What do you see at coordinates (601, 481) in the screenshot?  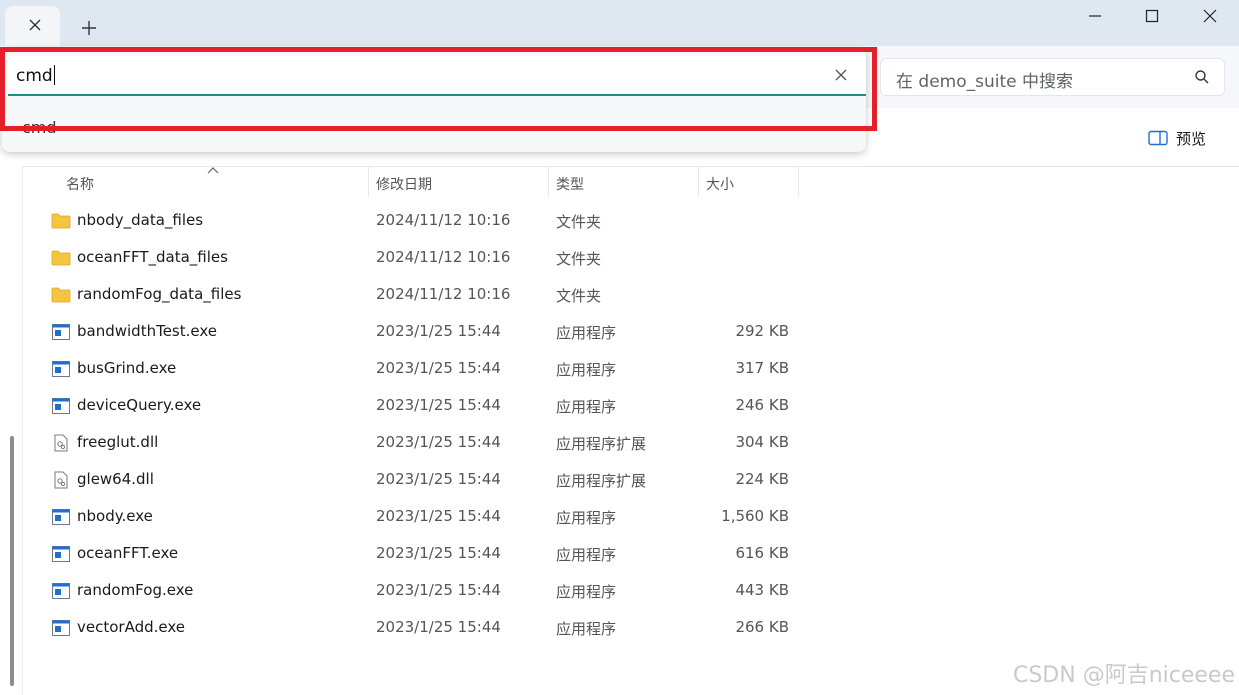 I see `file-type: 应用程序扩展` at bounding box center [601, 481].